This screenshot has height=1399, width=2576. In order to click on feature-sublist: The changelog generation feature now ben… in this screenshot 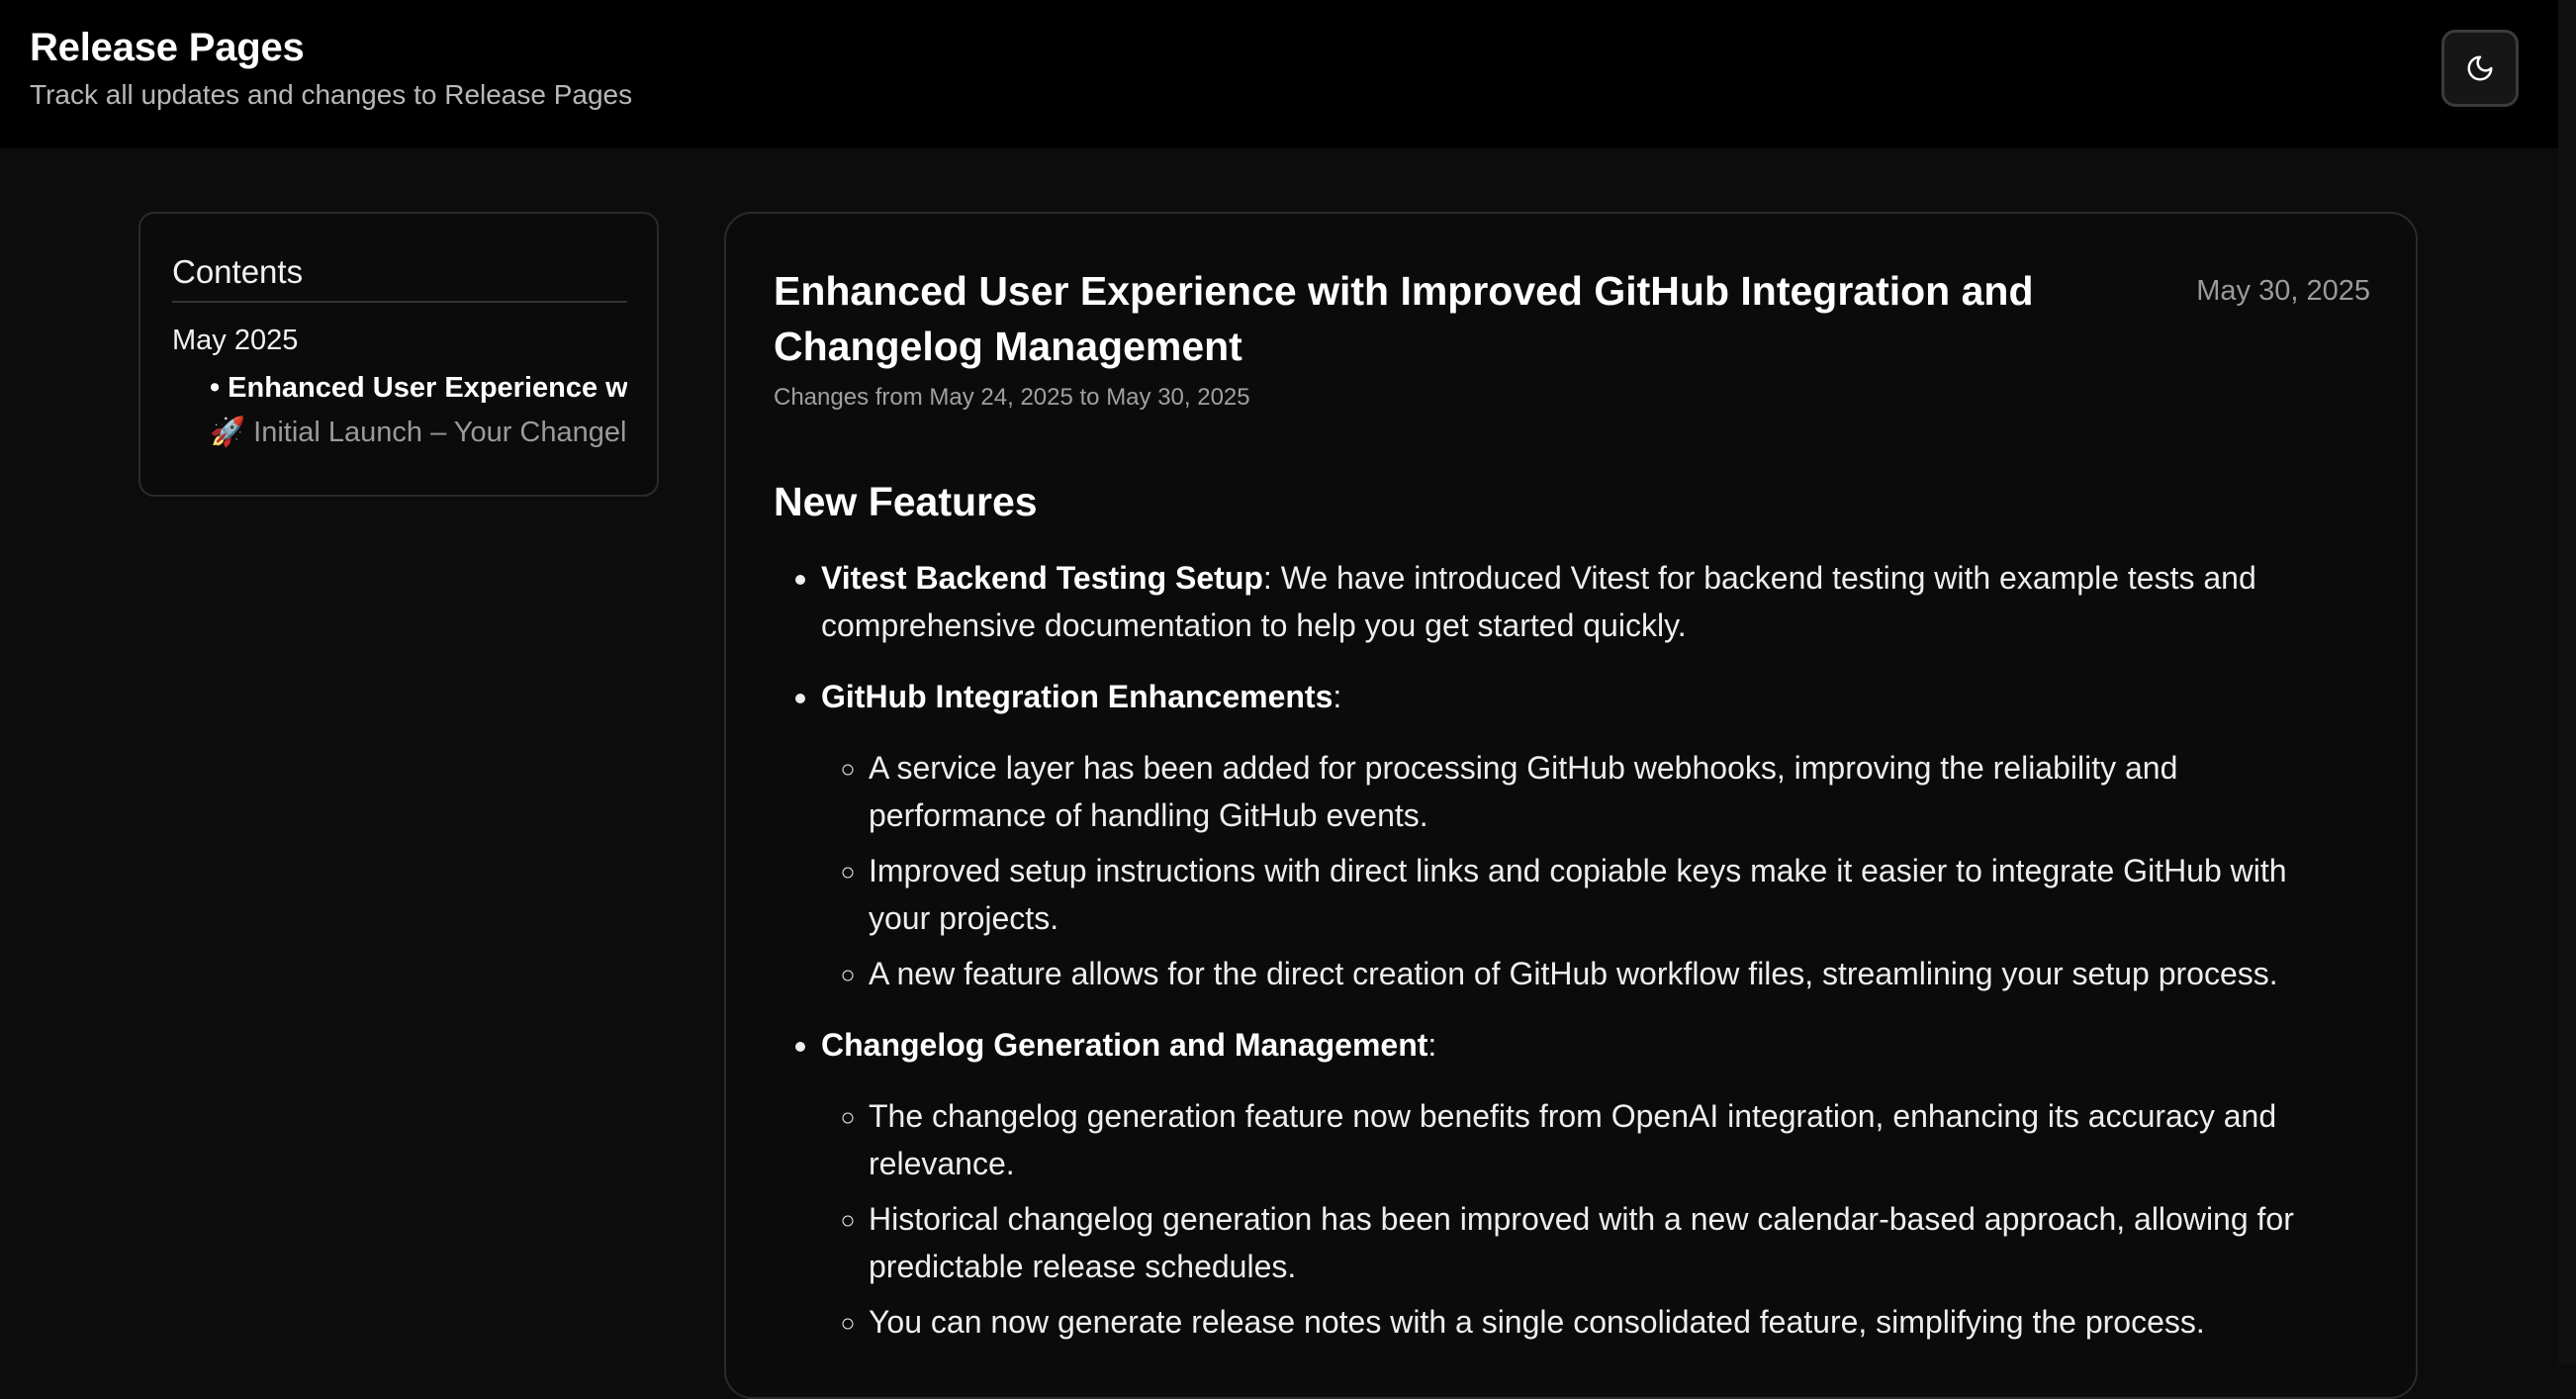, I will do `click(1589, 1219)`.